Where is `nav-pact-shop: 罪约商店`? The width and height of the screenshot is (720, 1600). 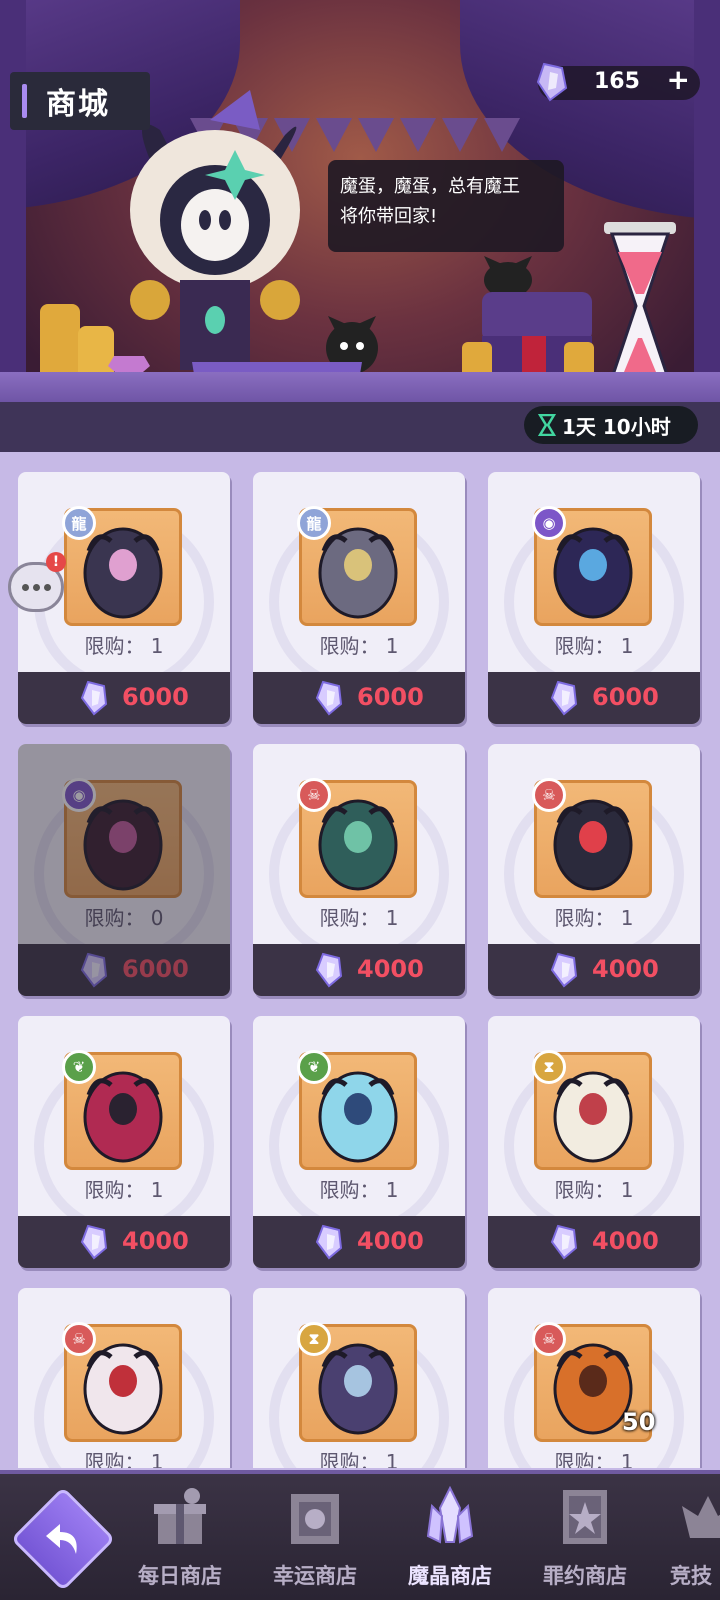
nav-pact-shop: 罪约商店 is located at coordinates (585, 1541).